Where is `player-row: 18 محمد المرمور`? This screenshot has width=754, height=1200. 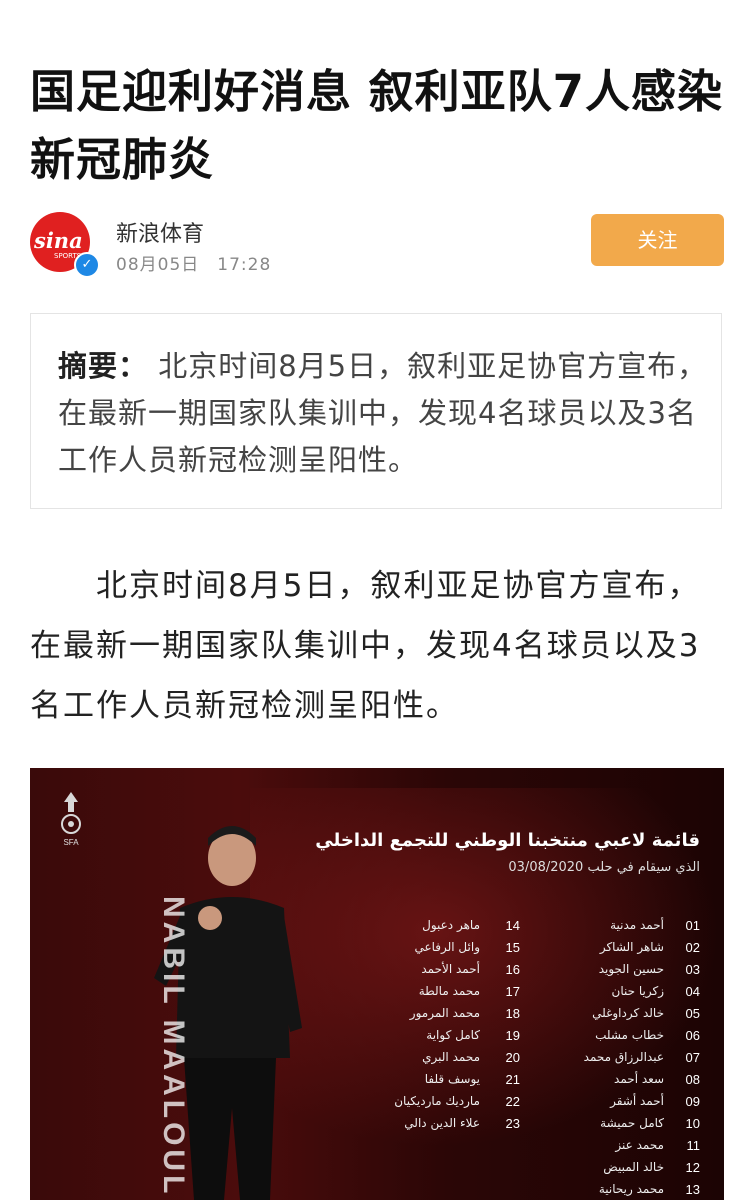
player-row: 18 محمد المرمور is located at coordinates (460, 1015).